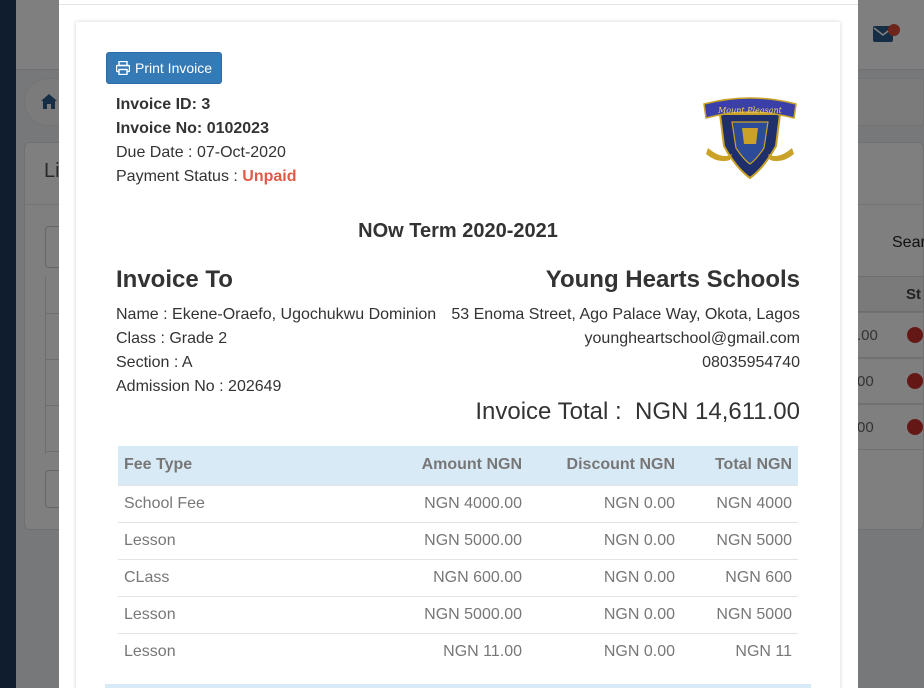  I want to click on school-logo: Mount Pleasant, so click(750, 138).